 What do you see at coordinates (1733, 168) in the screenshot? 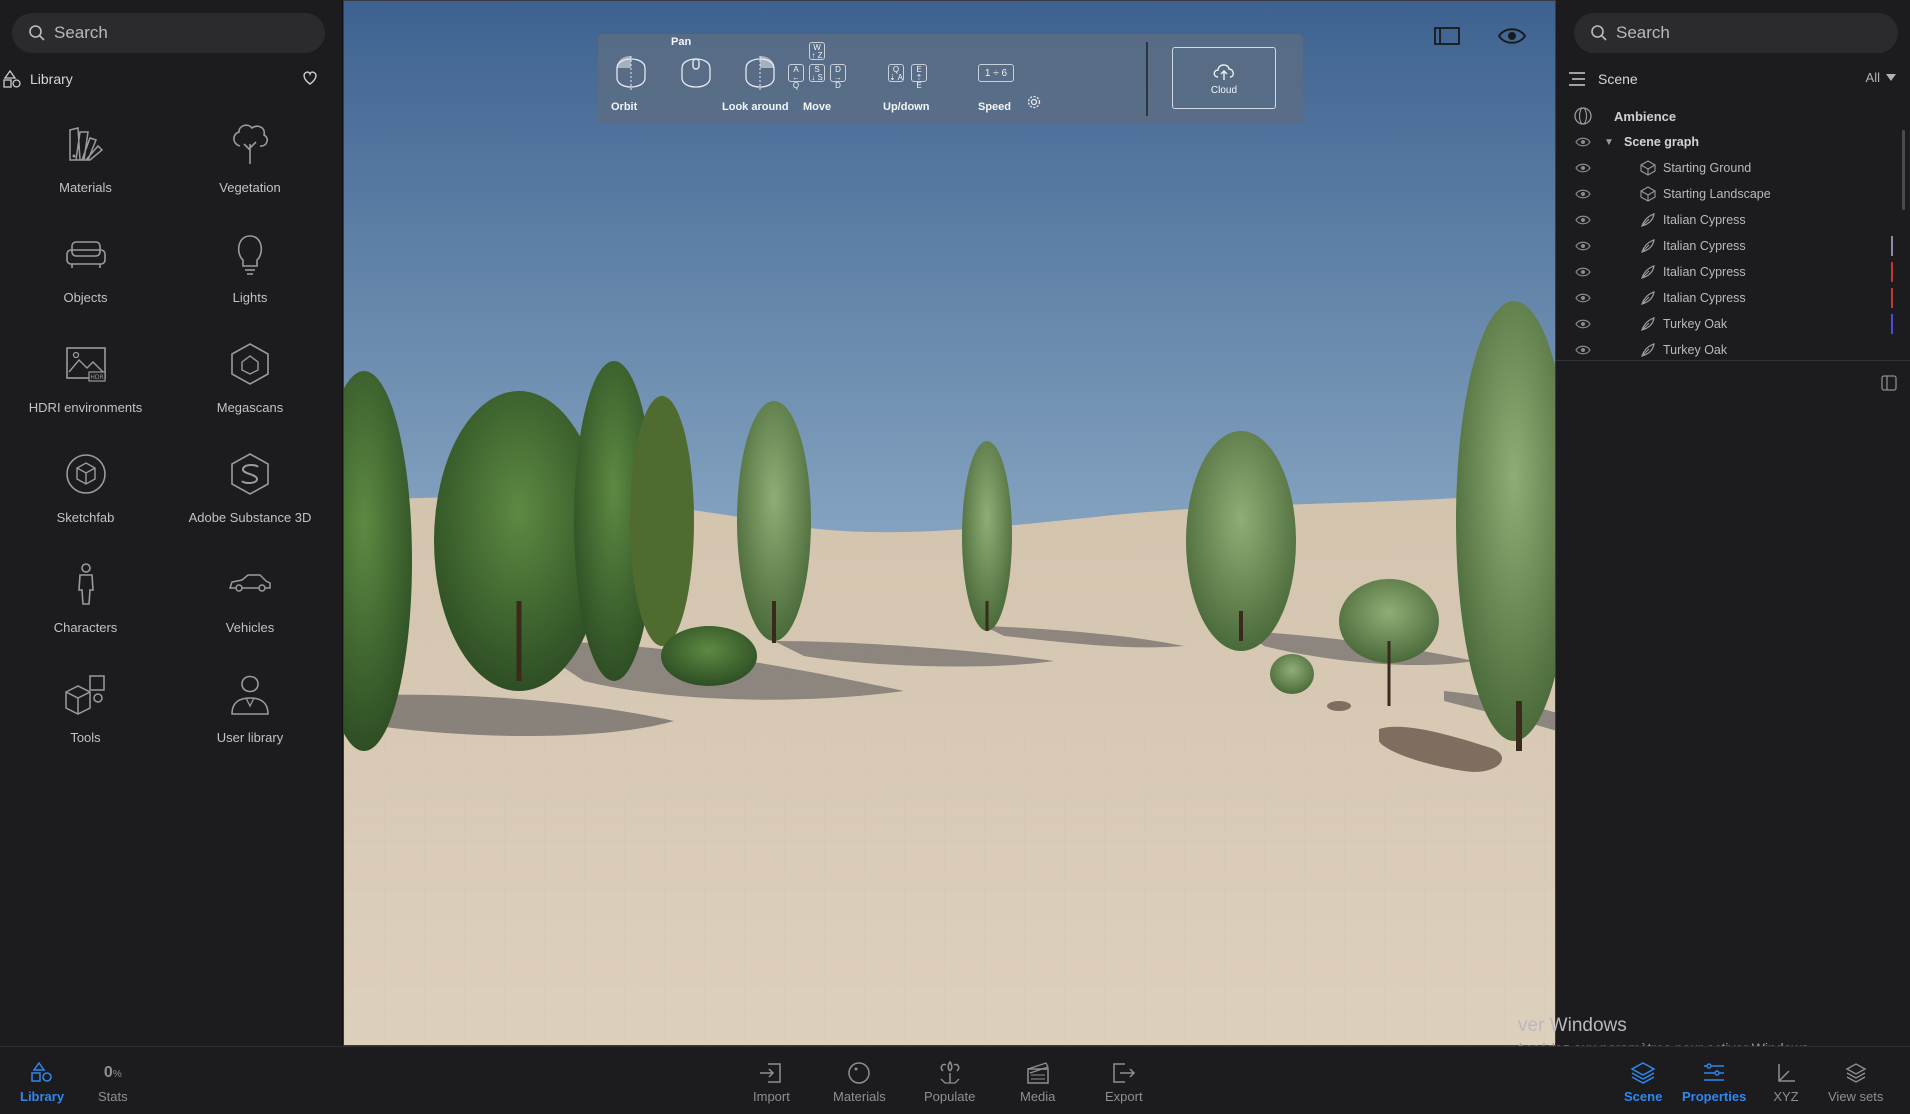
I see `tree-row-node: Starting Ground` at bounding box center [1733, 168].